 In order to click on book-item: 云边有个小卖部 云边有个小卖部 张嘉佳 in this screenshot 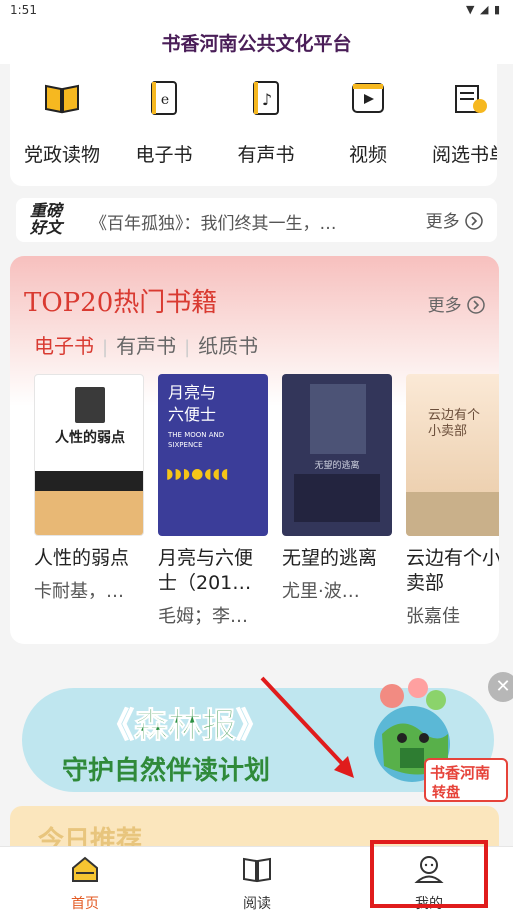, I will do `click(452, 501)`.